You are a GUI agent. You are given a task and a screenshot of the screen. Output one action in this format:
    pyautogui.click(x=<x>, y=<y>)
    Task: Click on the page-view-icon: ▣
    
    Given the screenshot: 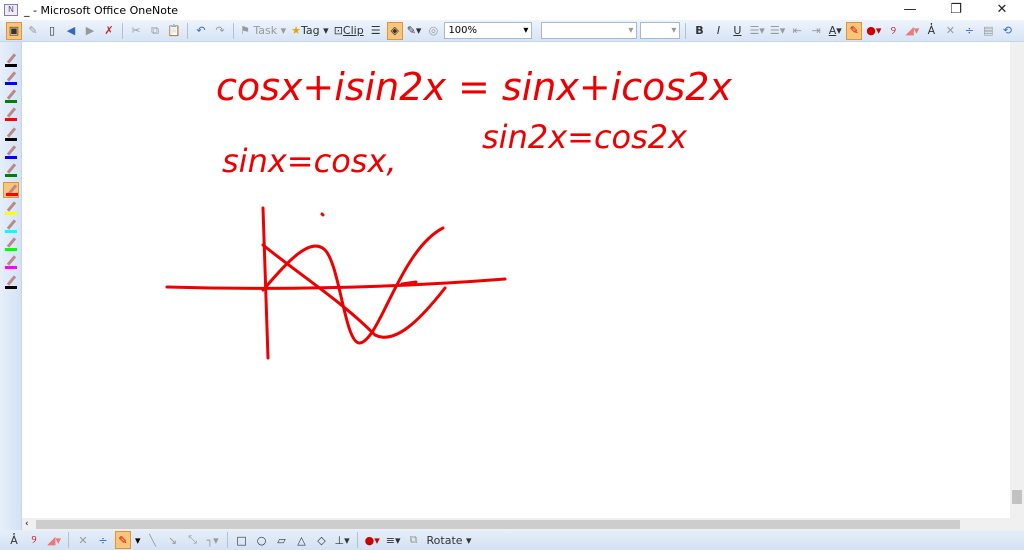 What is the action you would take?
    pyautogui.click(x=14, y=30)
    